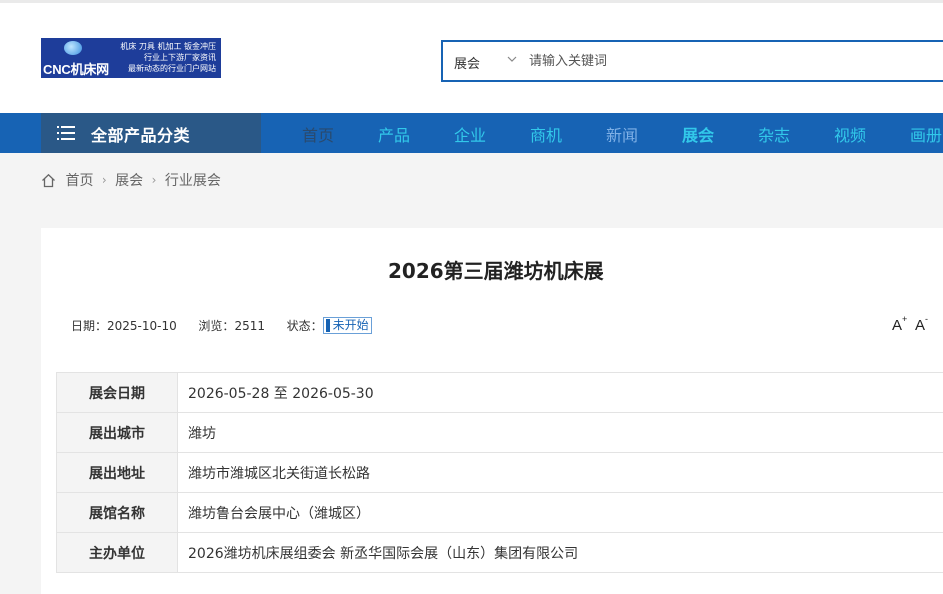  Describe the element at coordinates (142, 325) in the screenshot. I see `publish-date: 2025-10-10` at that location.